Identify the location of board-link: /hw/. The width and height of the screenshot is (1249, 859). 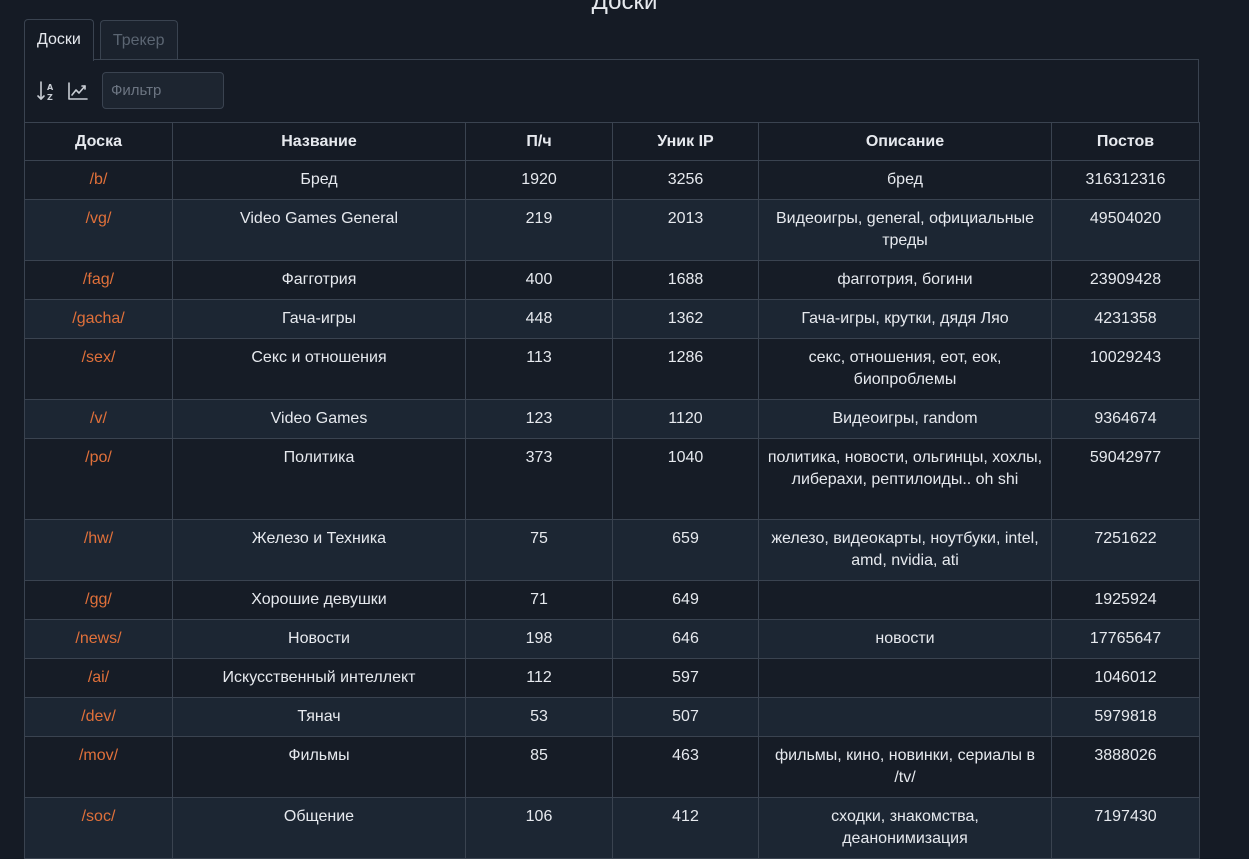
(98, 538).